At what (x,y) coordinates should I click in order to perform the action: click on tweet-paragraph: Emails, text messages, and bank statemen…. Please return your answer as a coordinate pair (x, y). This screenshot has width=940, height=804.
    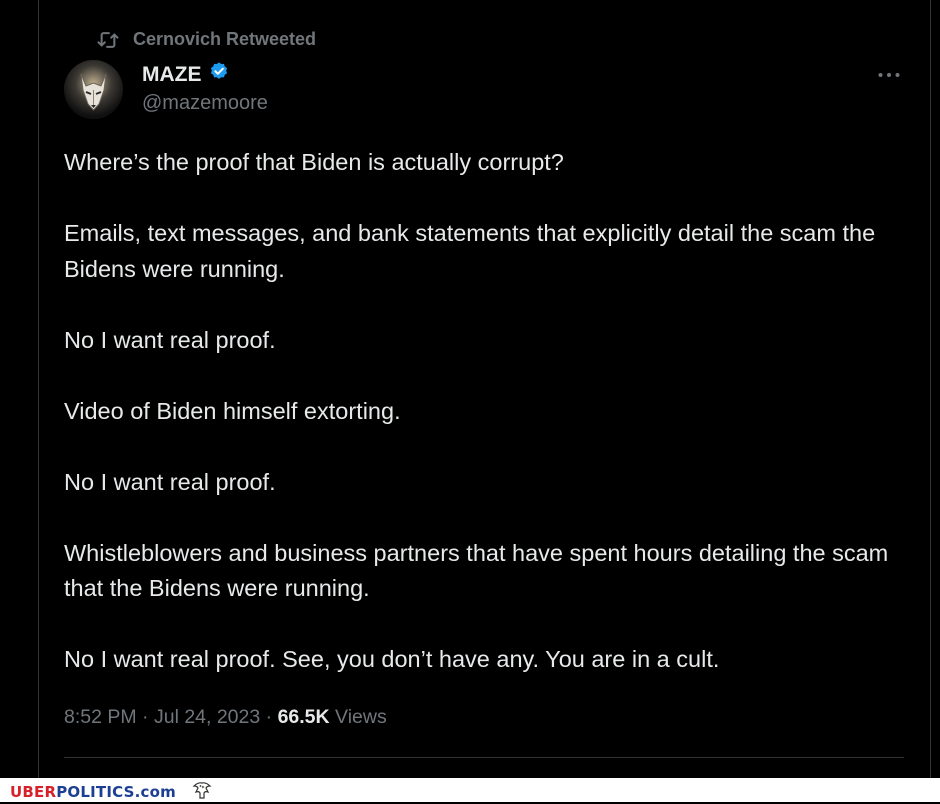
    Looking at the image, I should click on (470, 251).